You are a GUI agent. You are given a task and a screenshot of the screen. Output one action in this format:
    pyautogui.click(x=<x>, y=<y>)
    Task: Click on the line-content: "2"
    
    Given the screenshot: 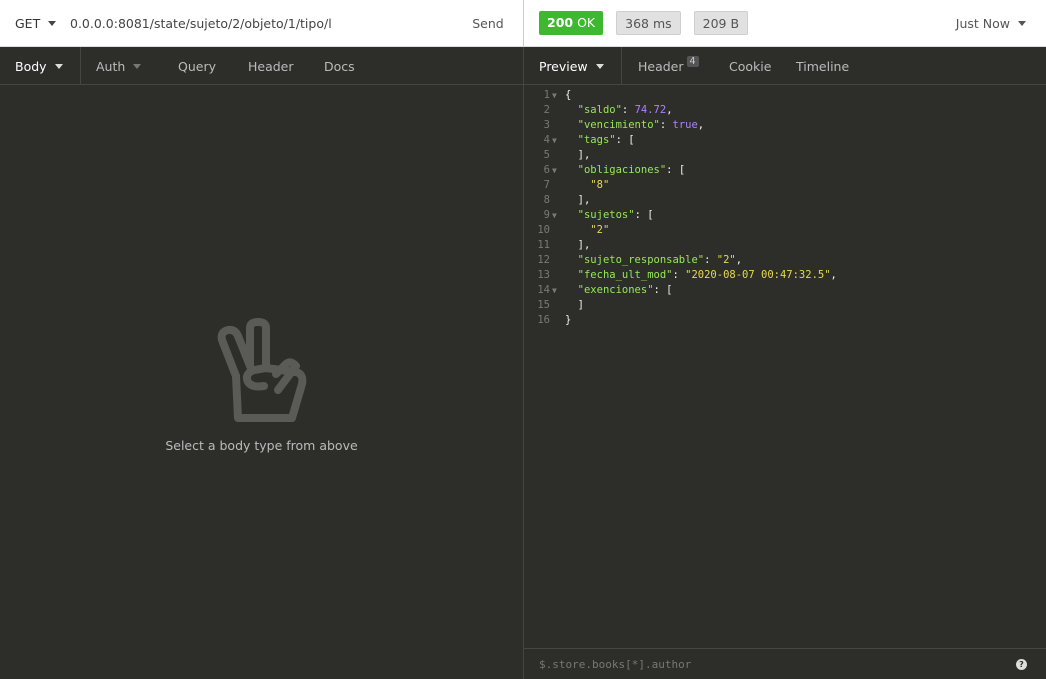 What is the action you would take?
    pyautogui.click(x=587, y=230)
    